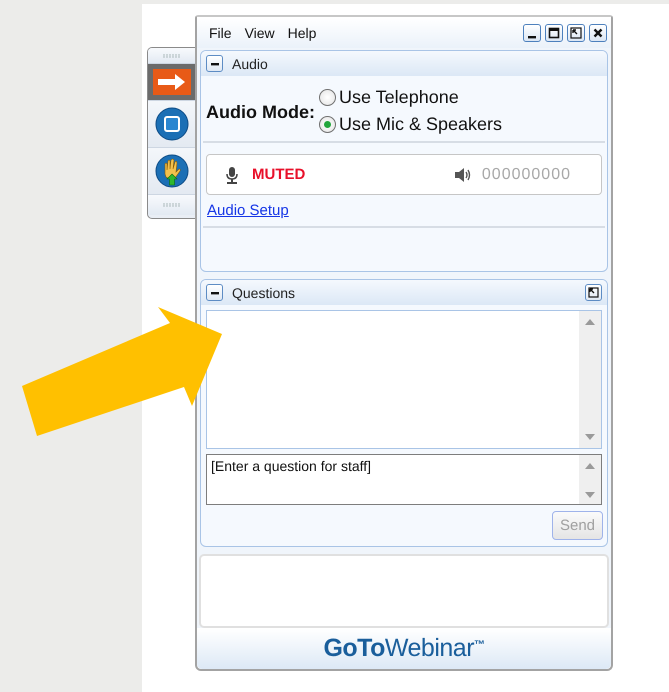  I want to click on audio-mode-label: Audio Mode:, so click(260, 112).